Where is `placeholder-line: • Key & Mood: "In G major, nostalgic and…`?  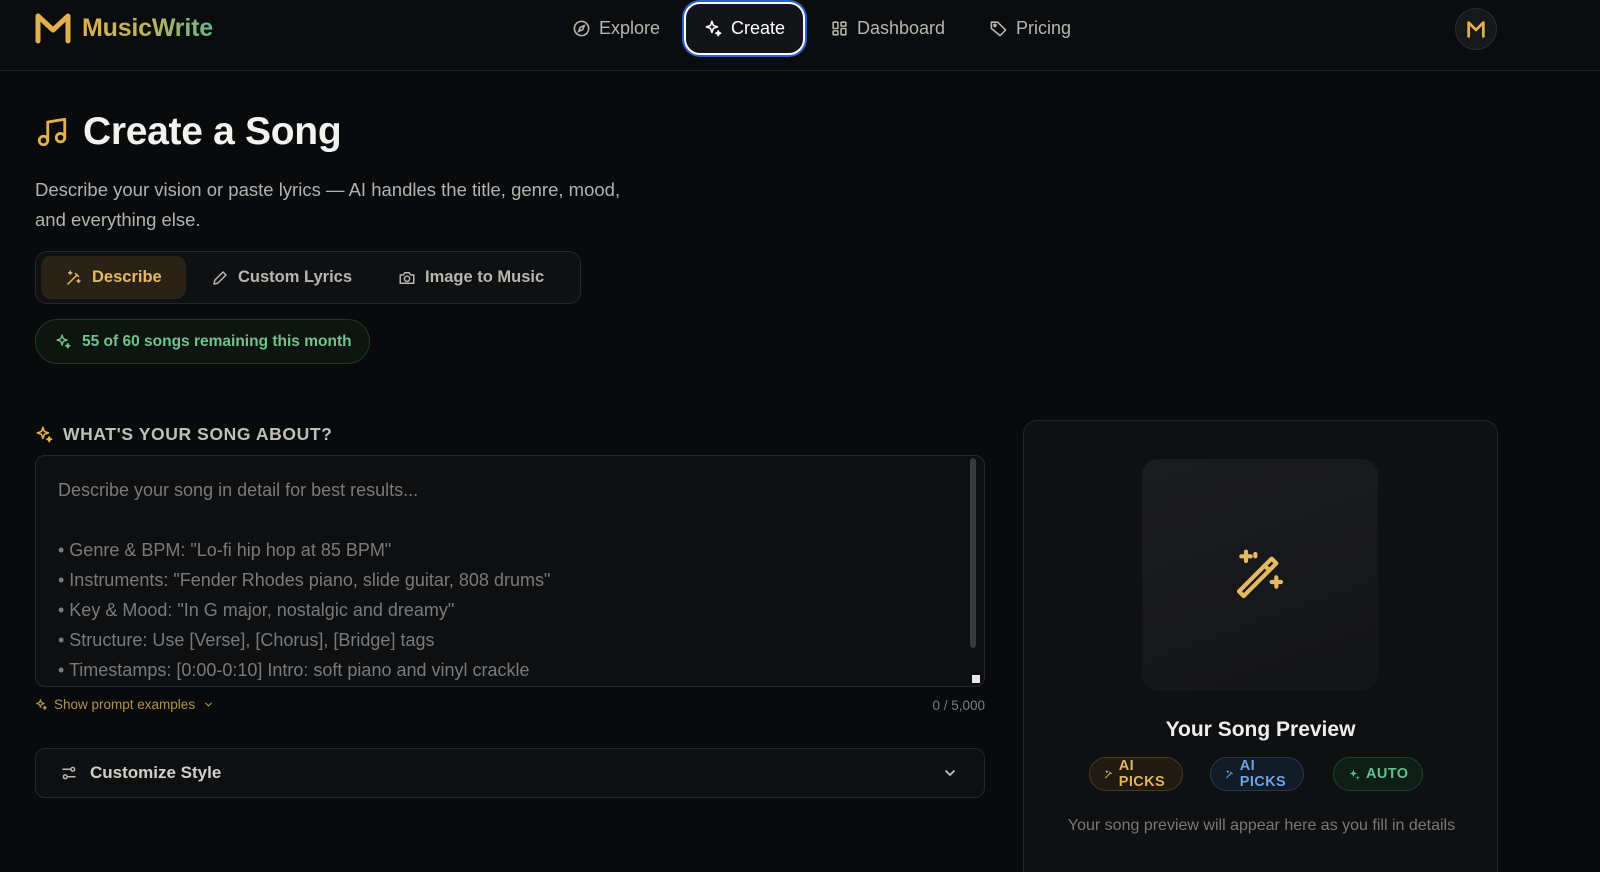 placeholder-line: • Key & Mood: "In G major, nostalgic and… is located at coordinates (256, 610).